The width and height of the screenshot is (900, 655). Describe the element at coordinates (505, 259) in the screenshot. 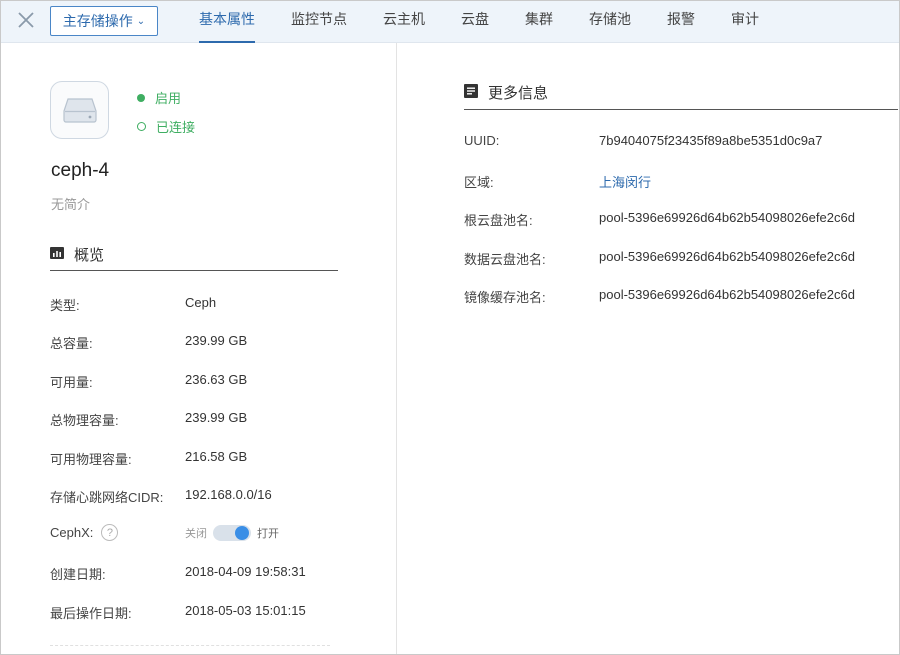

I see `data-volume-pool-label: 数据云盘池名:` at that location.